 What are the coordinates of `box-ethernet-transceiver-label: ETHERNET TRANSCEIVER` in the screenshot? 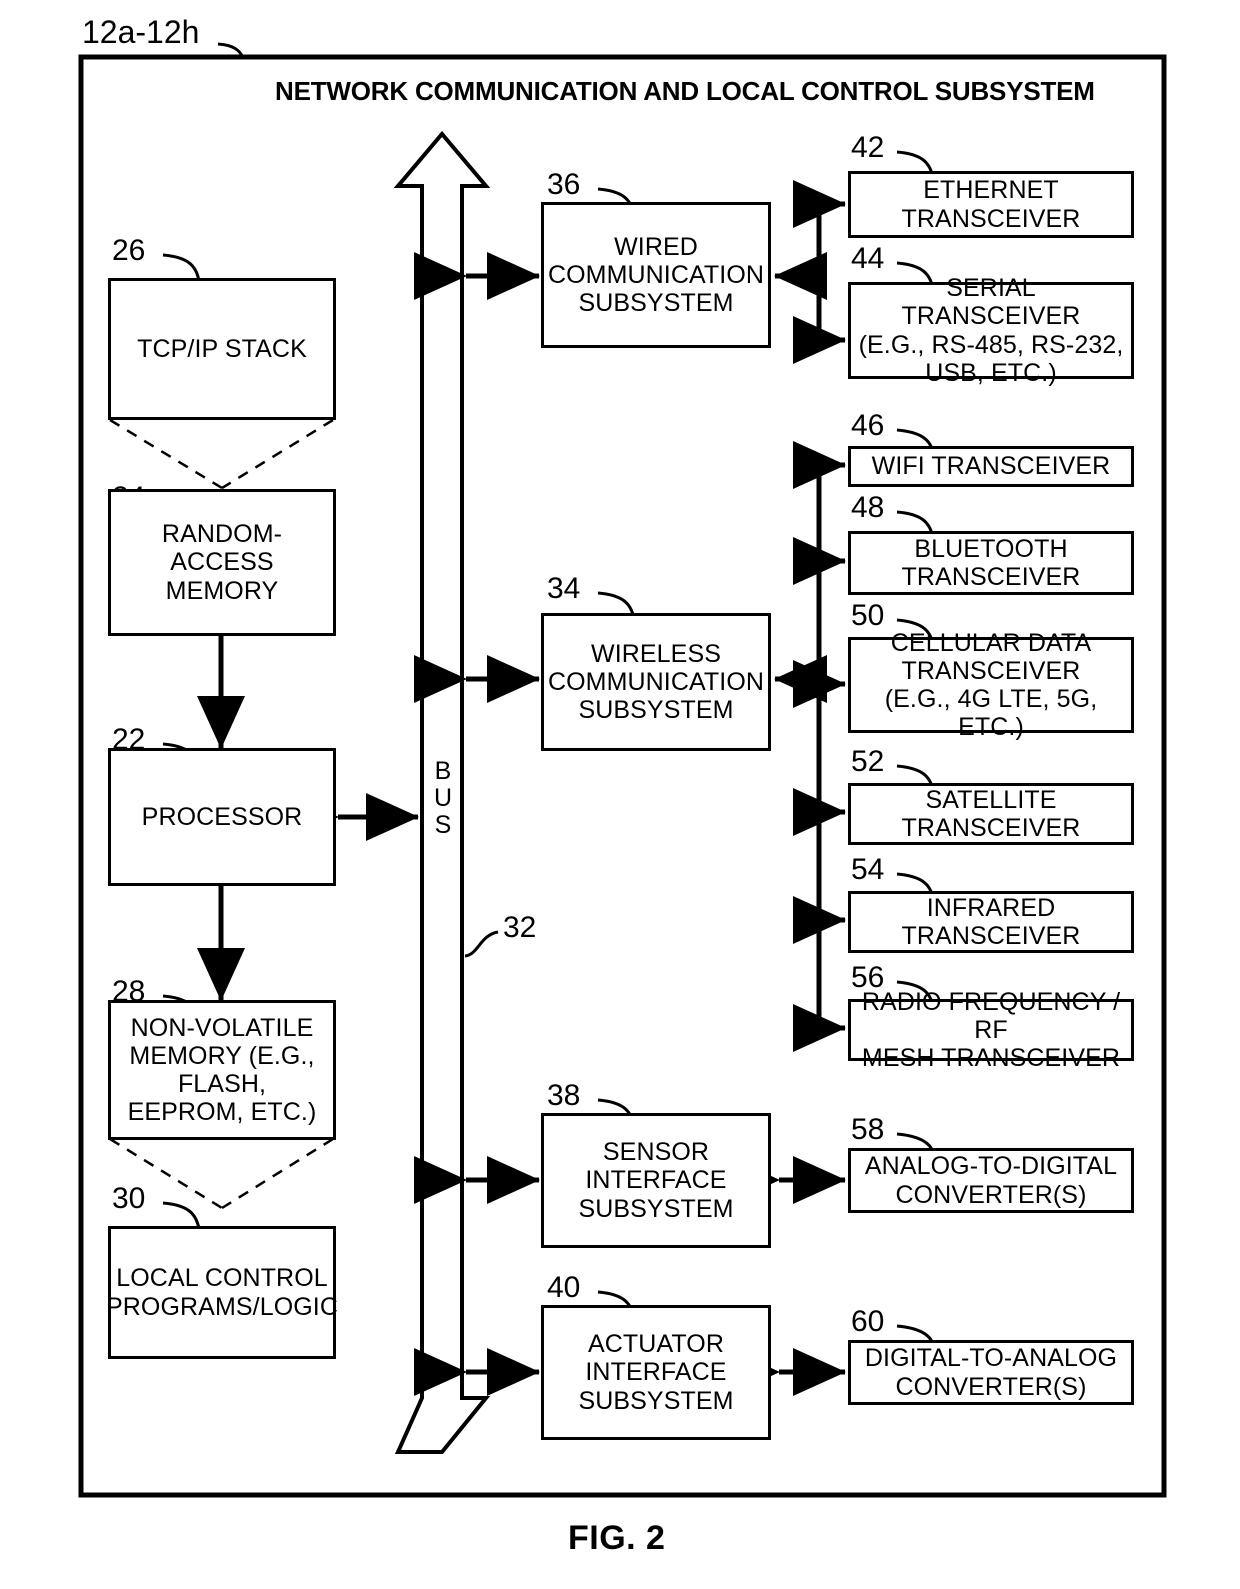 It's located at (991, 204).